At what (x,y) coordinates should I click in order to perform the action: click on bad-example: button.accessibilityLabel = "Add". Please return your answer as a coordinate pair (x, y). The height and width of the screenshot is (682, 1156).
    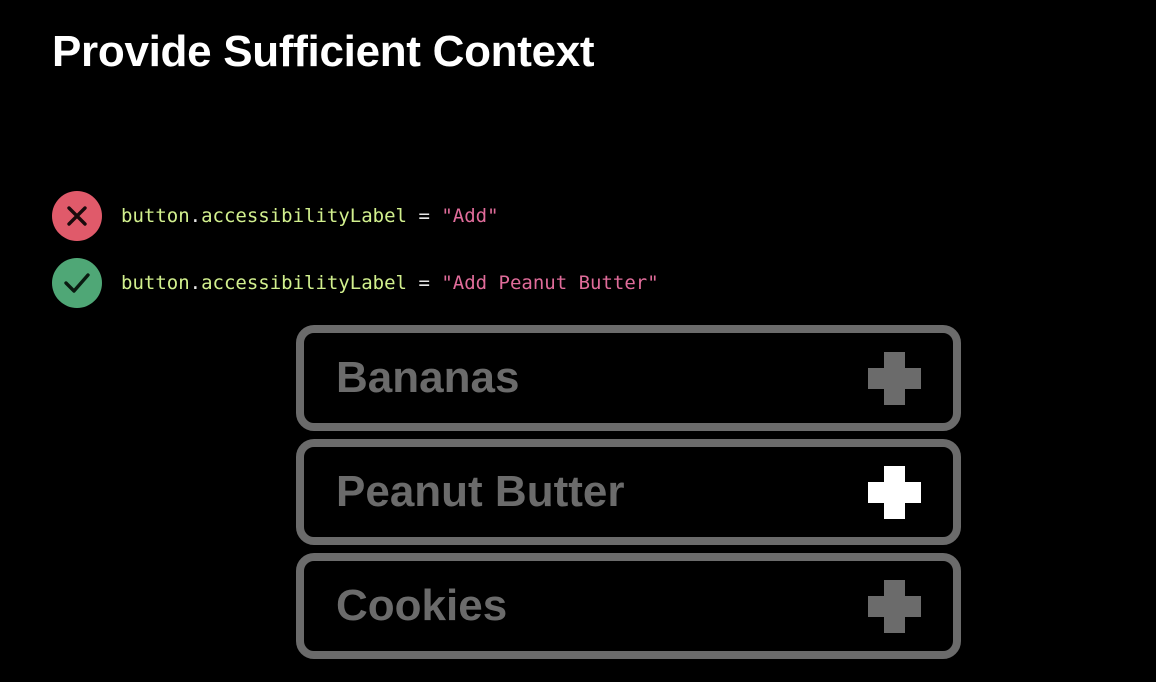
    Looking at the image, I should click on (275, 216).